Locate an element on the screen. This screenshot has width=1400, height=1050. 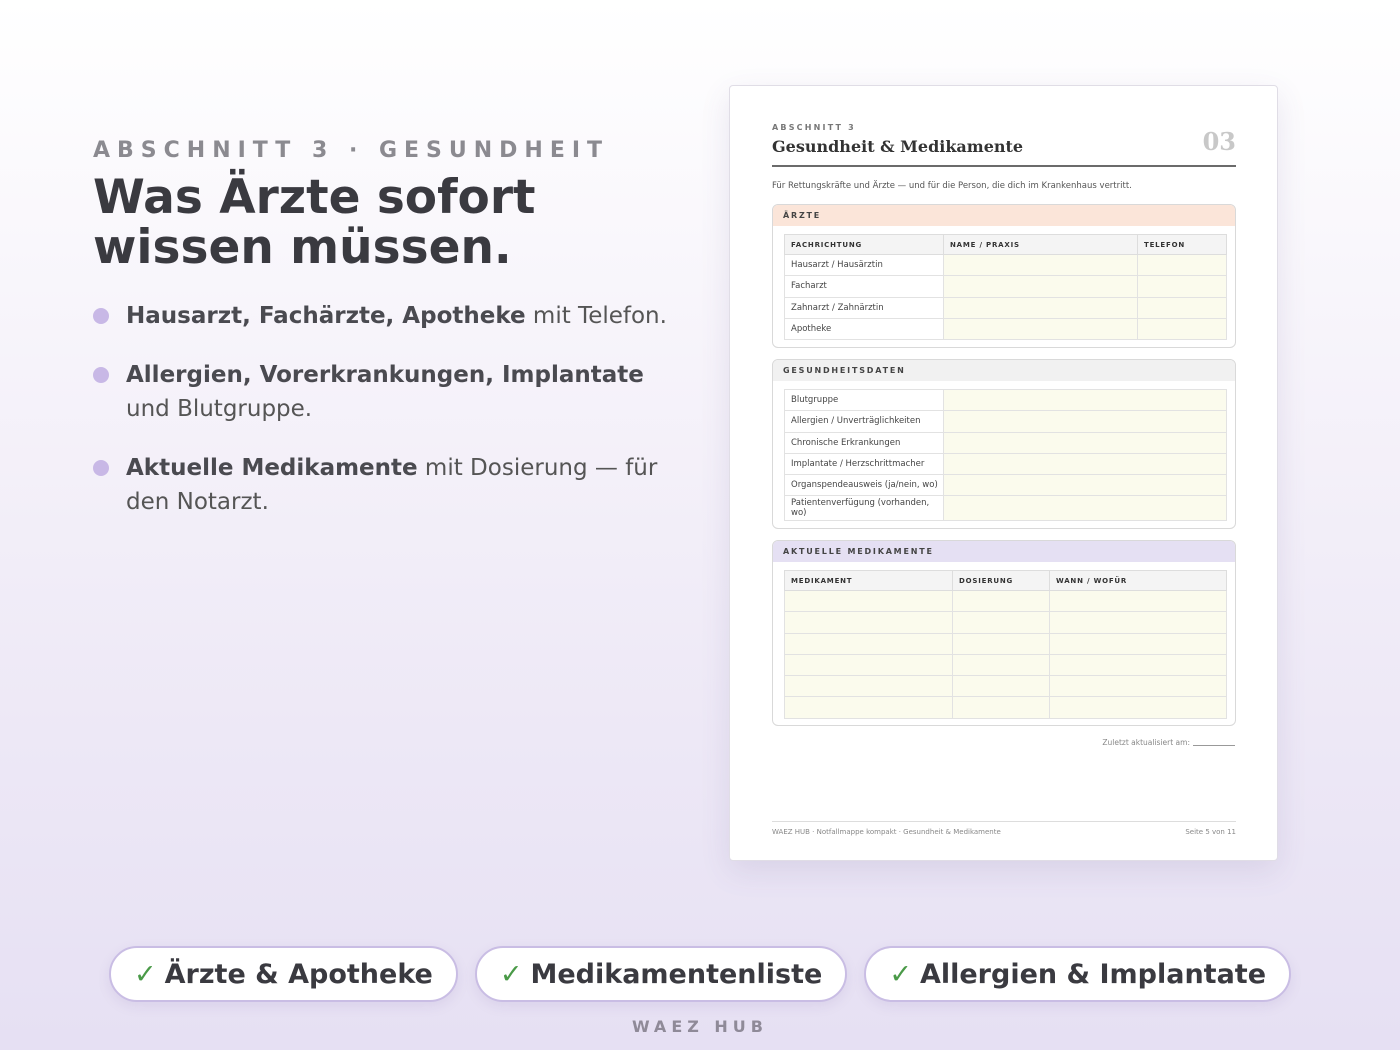
section-heading: ÄRZTE is located at coordinates (1004, 215).